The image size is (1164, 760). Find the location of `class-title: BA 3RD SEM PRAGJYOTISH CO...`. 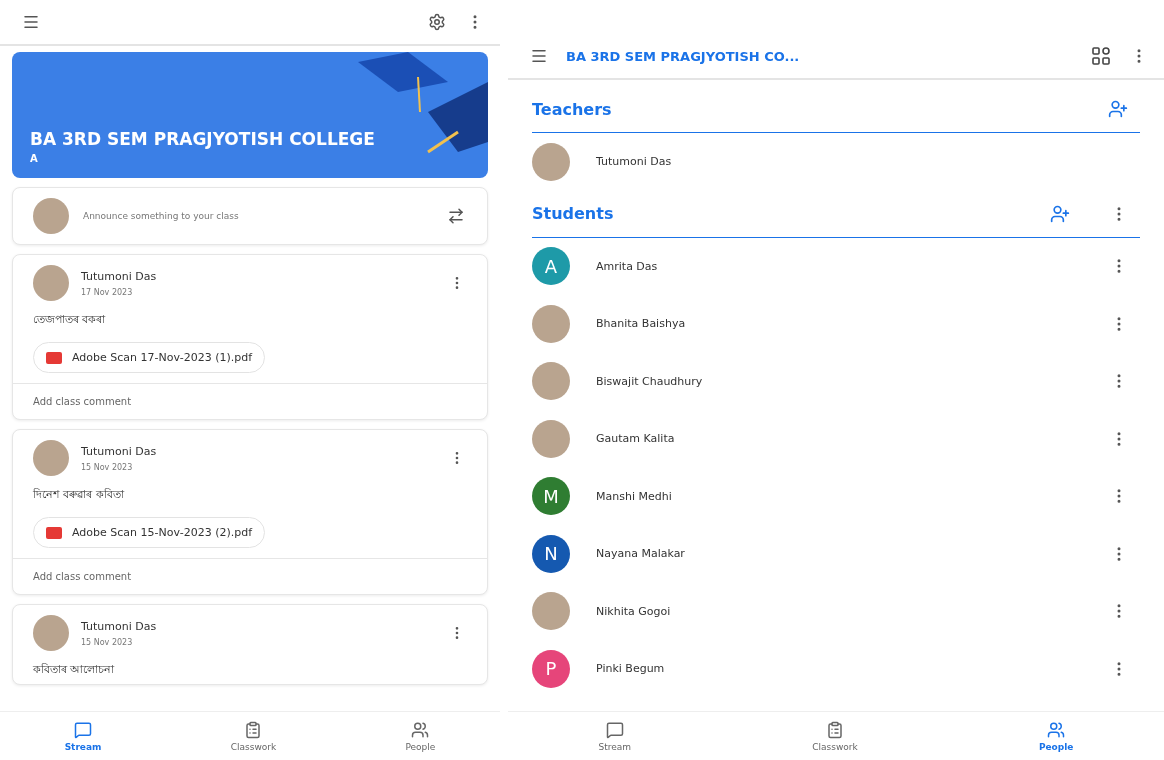

class-title: BA 3RD SEM PRAGJYOTISH CO... is located at coordinates (683, 56).